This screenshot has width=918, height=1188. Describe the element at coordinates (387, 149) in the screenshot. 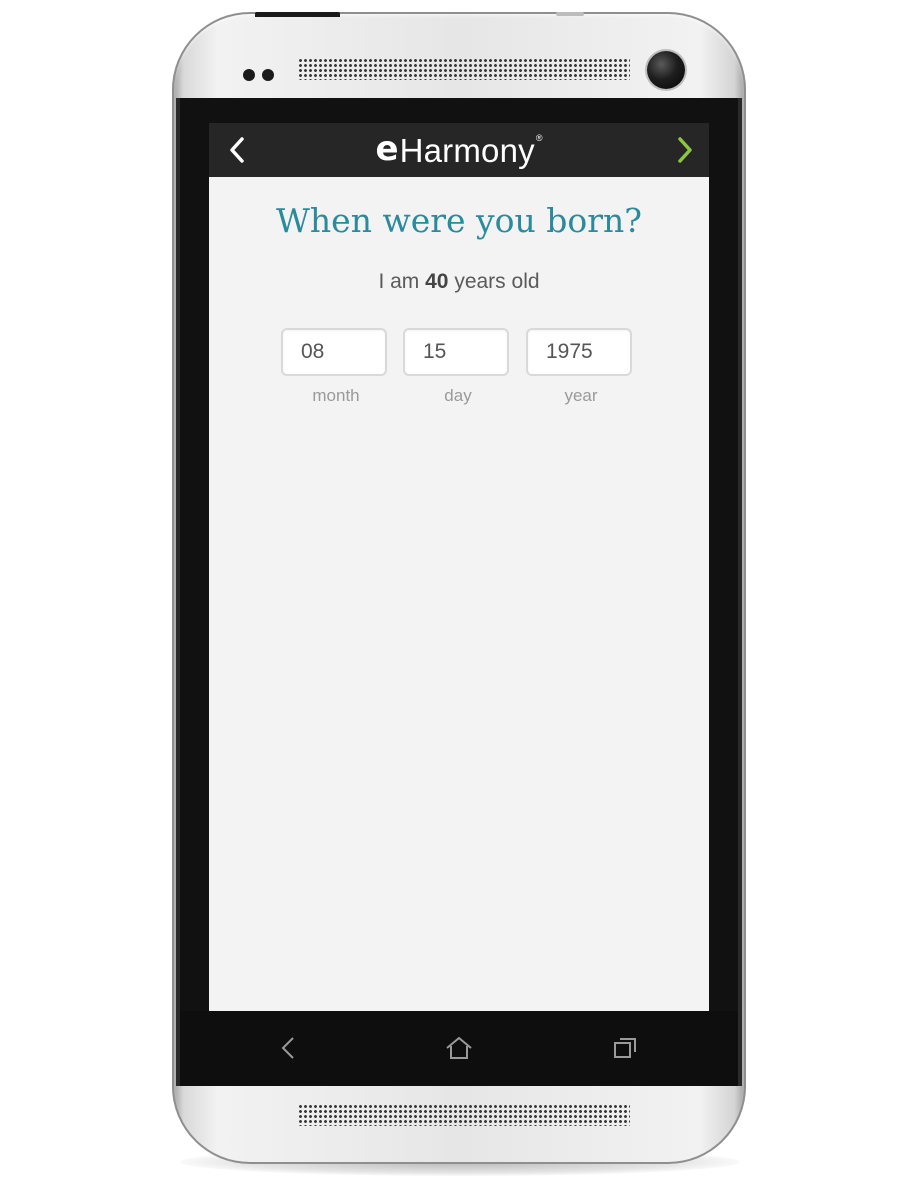

I see `logo-e: e` at that location.